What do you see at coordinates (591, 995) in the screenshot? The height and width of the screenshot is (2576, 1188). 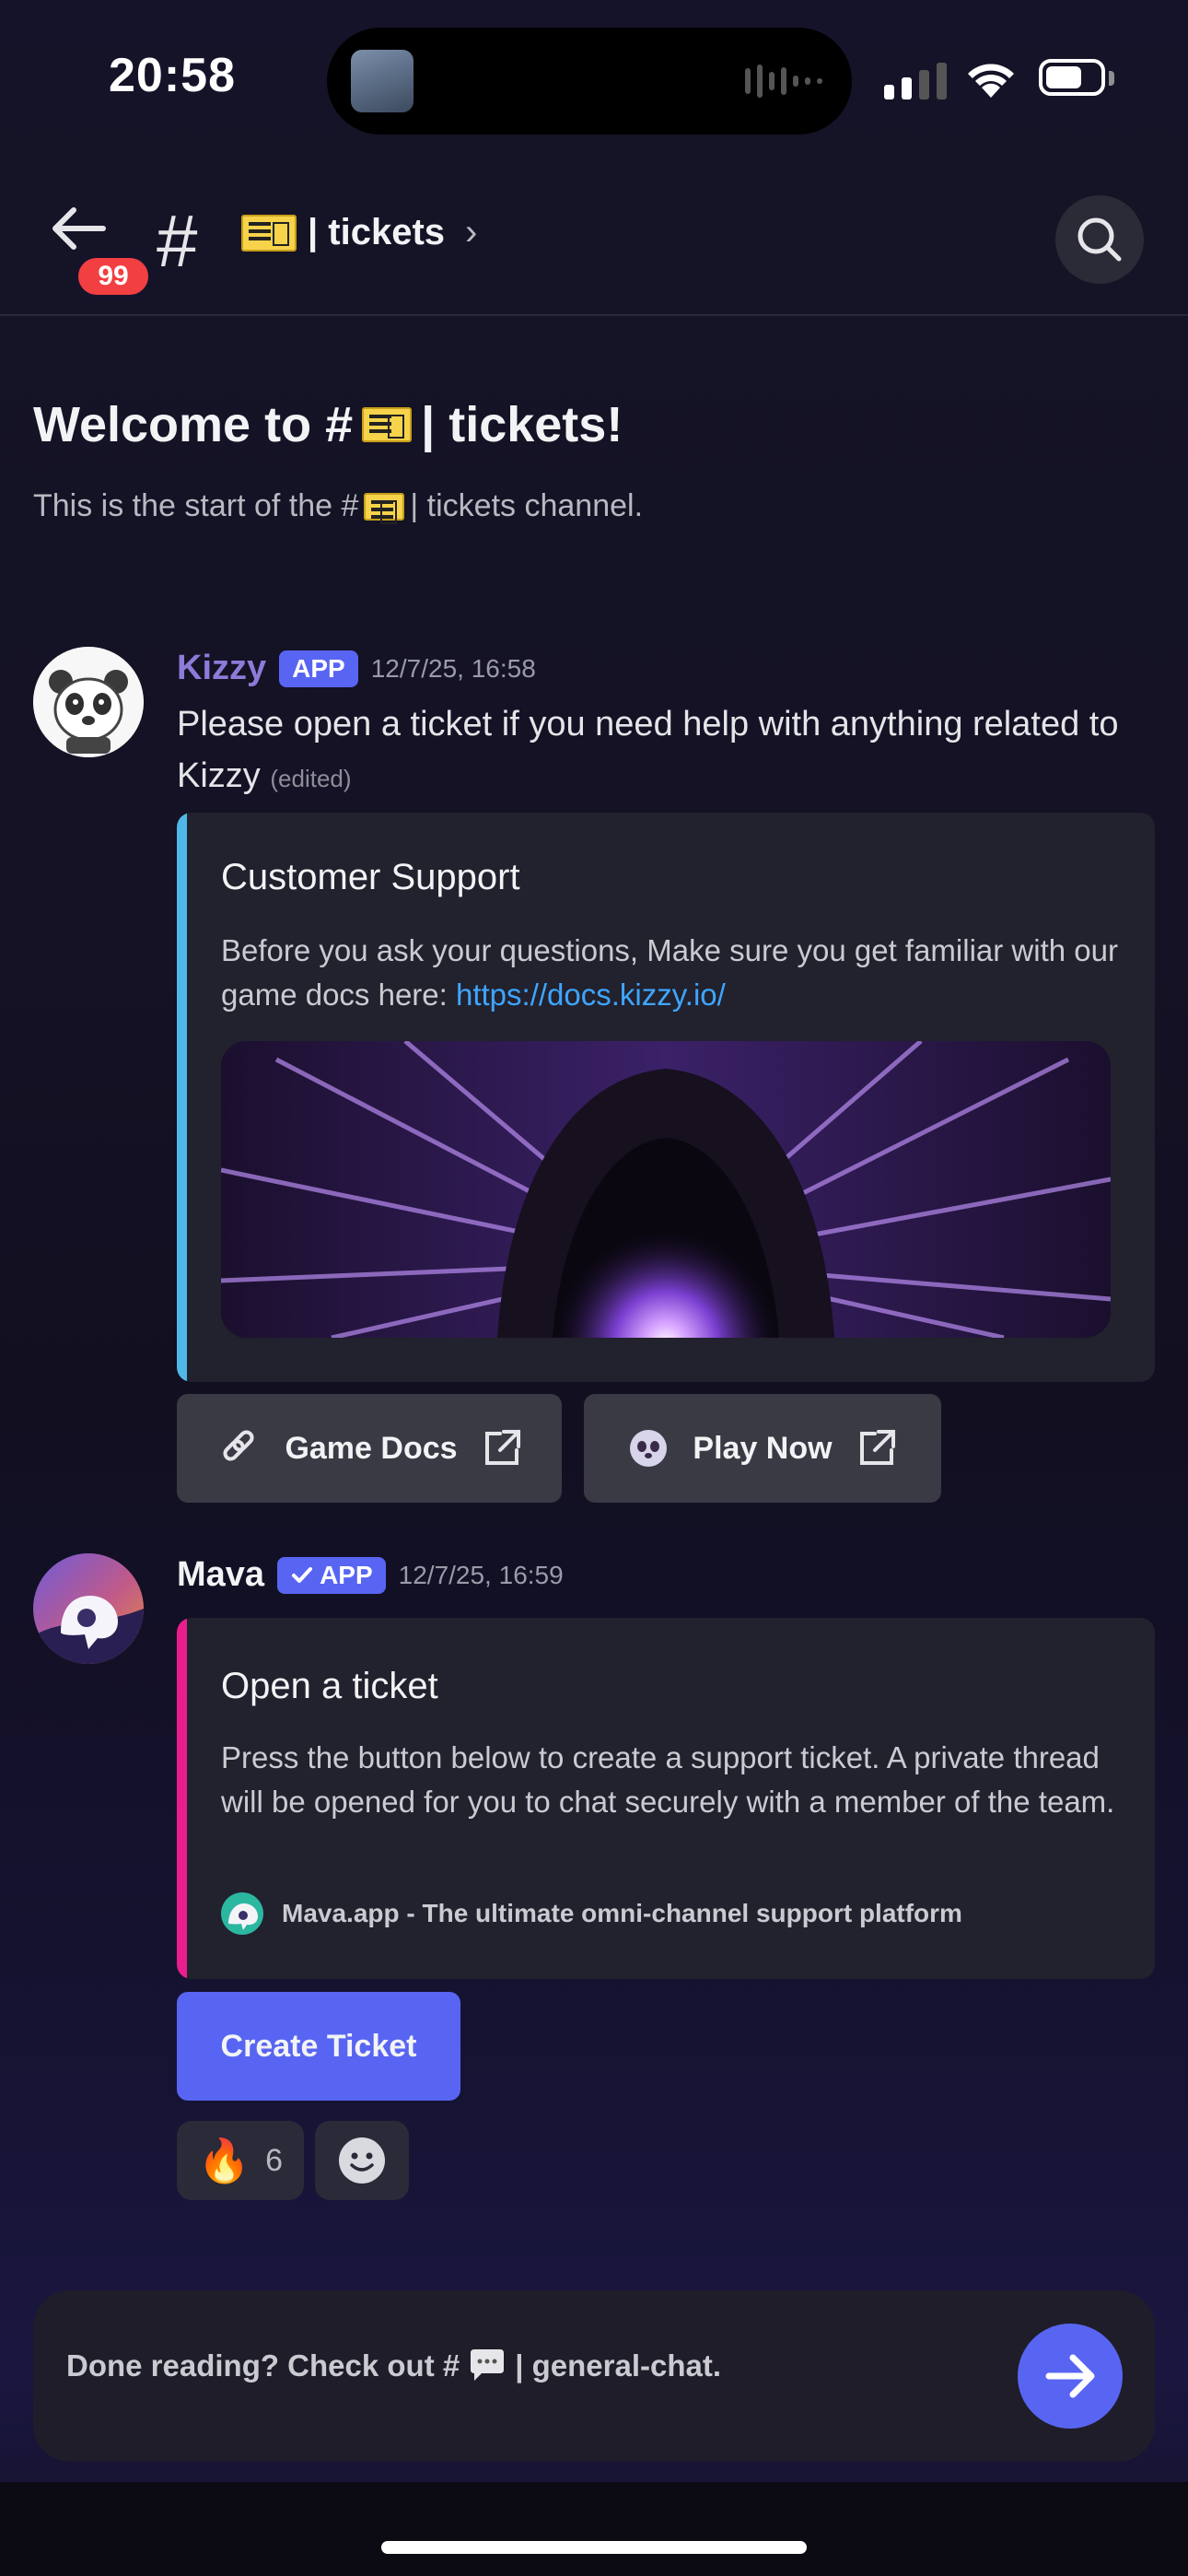 I see `docs-link: https://docs.kizzy.io/` at bounding box center [591, 995].